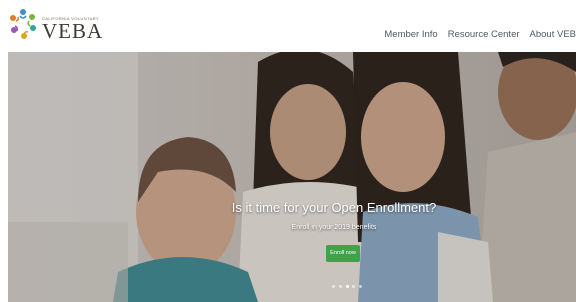 The height and width of the screenshot is (302, 576). I want to click on carousel-dot-active, so click(347, 286).